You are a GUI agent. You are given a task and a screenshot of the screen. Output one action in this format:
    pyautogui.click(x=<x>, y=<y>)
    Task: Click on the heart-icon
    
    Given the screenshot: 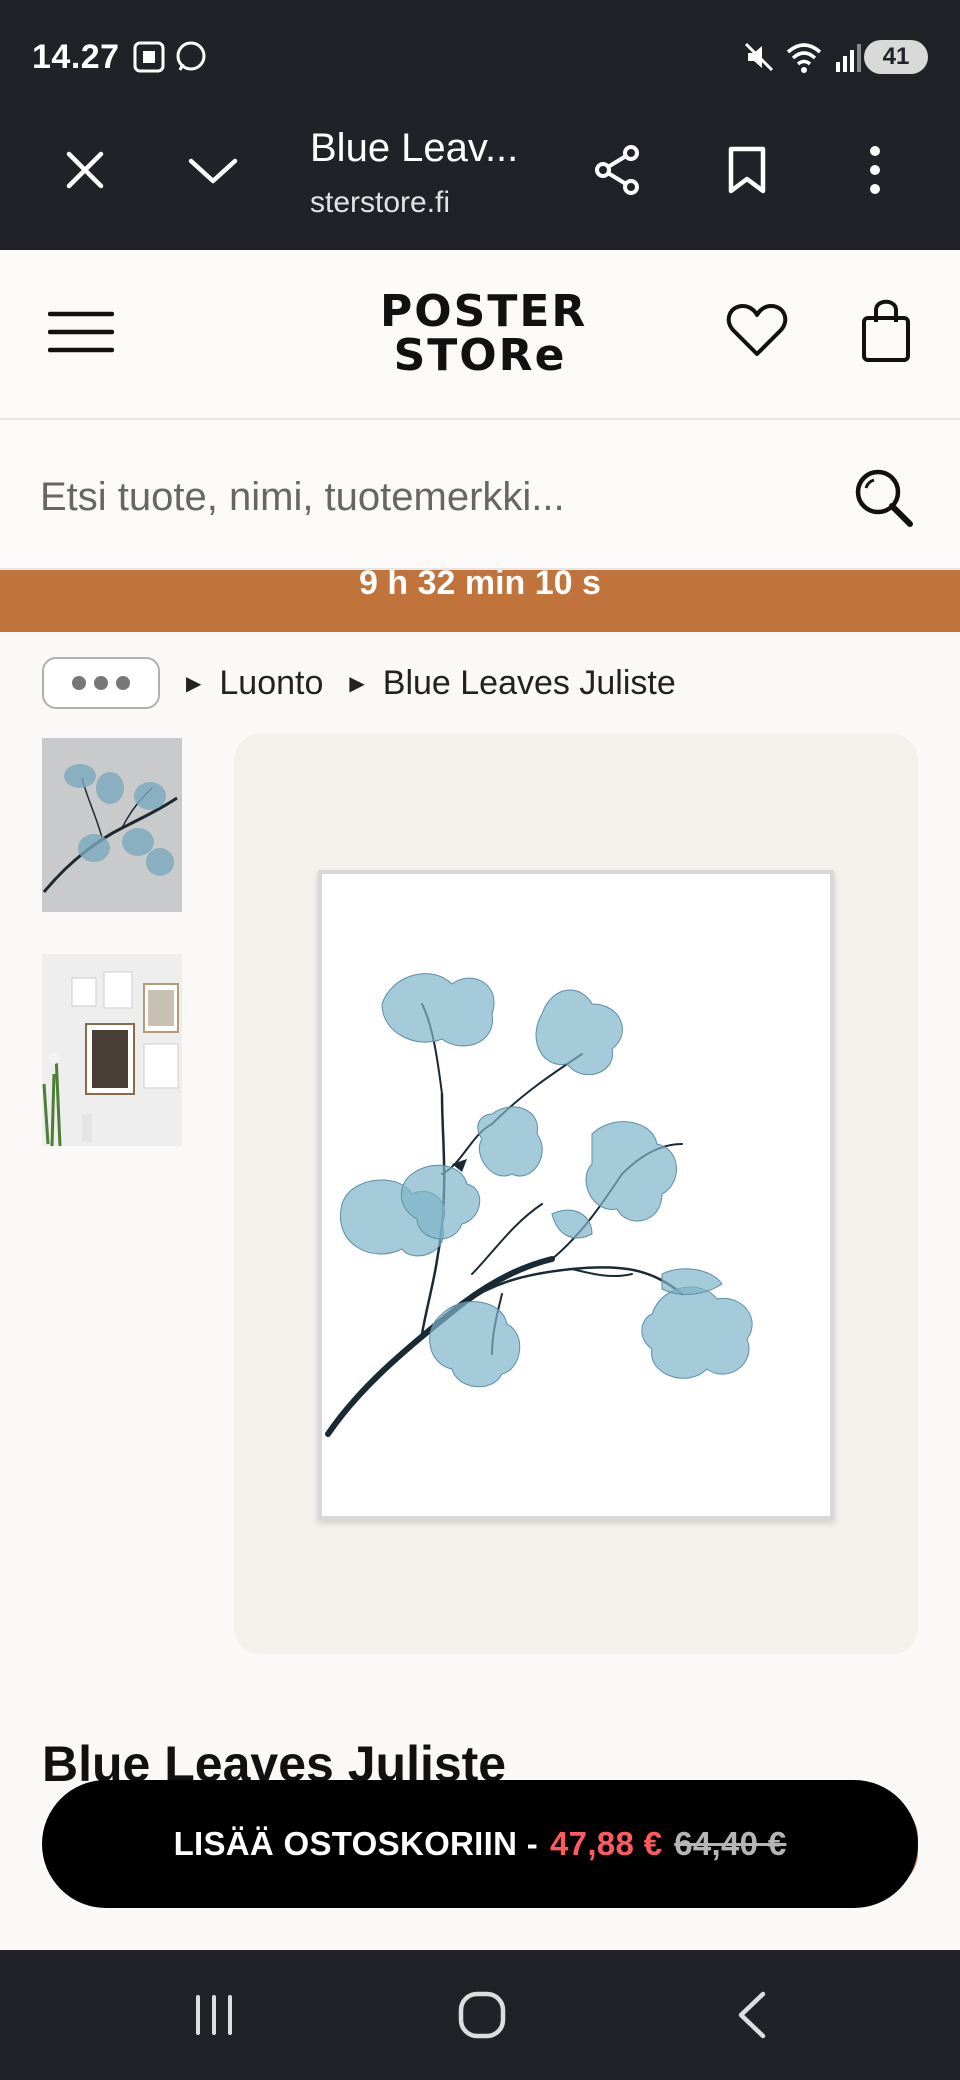 What is the action you would take?
    pyautogui.click(x=757, y=330)
    